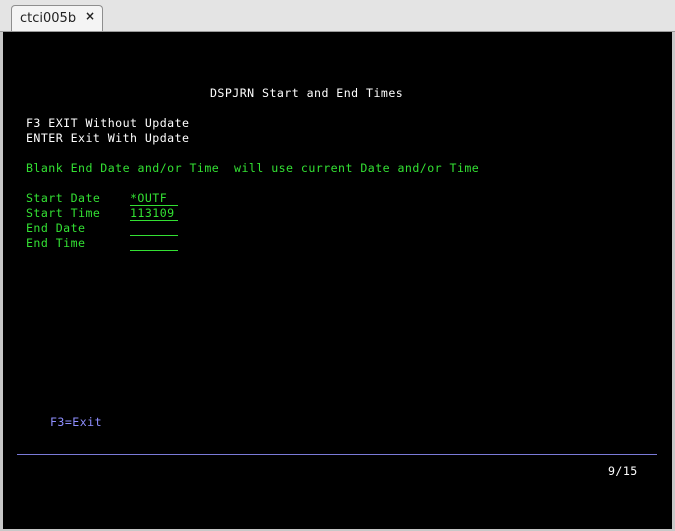  What do you see at coordinates (56, 228) in the screenshot?
I see `end-date-label: End Date` at bounding box center [56, 228].